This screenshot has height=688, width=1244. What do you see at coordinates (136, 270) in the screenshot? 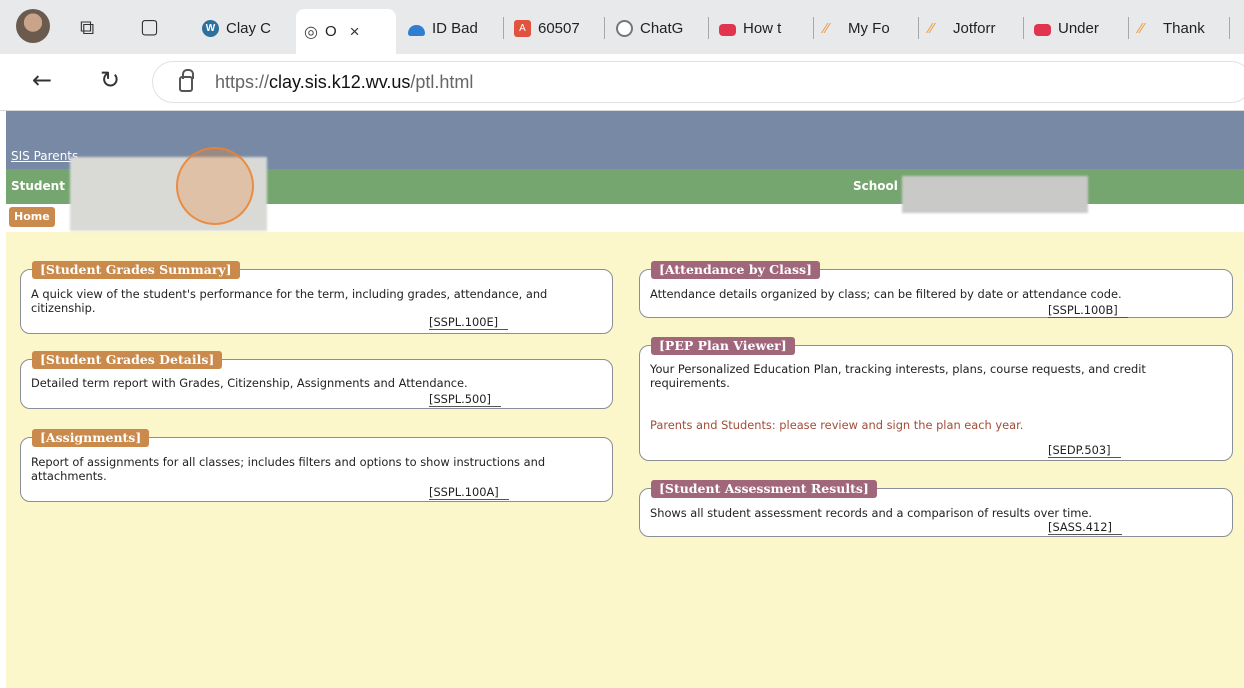
I see `card-title: [Student Grades Summary]` at bounding box center [136, 270].